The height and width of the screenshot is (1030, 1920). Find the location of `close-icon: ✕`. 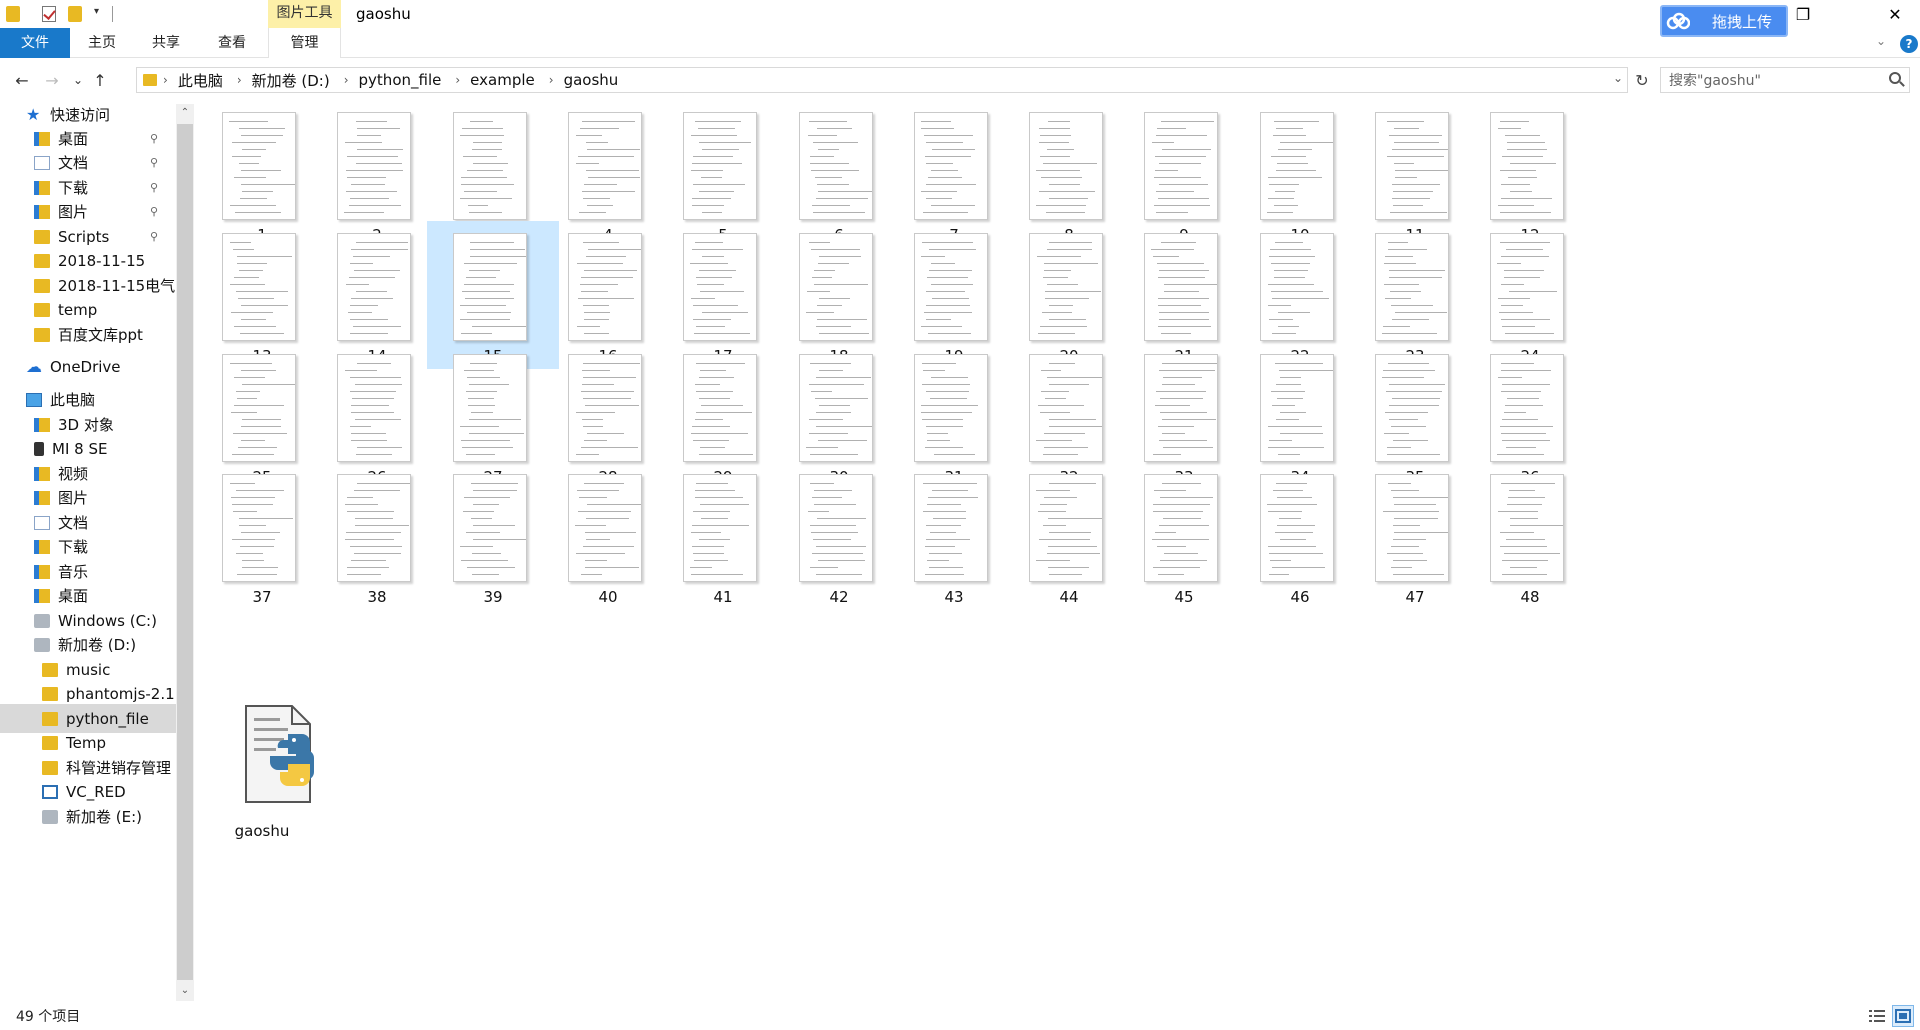

close-icon: ✕ is located at coordinates (1895, 14).